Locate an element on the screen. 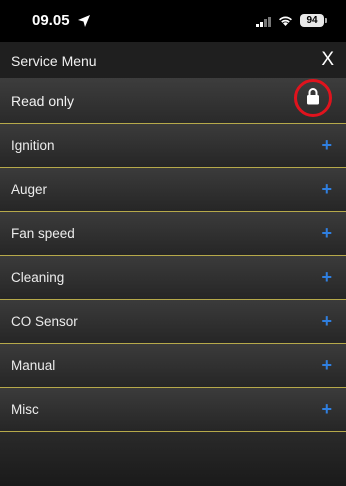 This screenshot has height=486, width=346. menu-item-co-sensor: CO Sensor + is located at coordinates (173, 321).